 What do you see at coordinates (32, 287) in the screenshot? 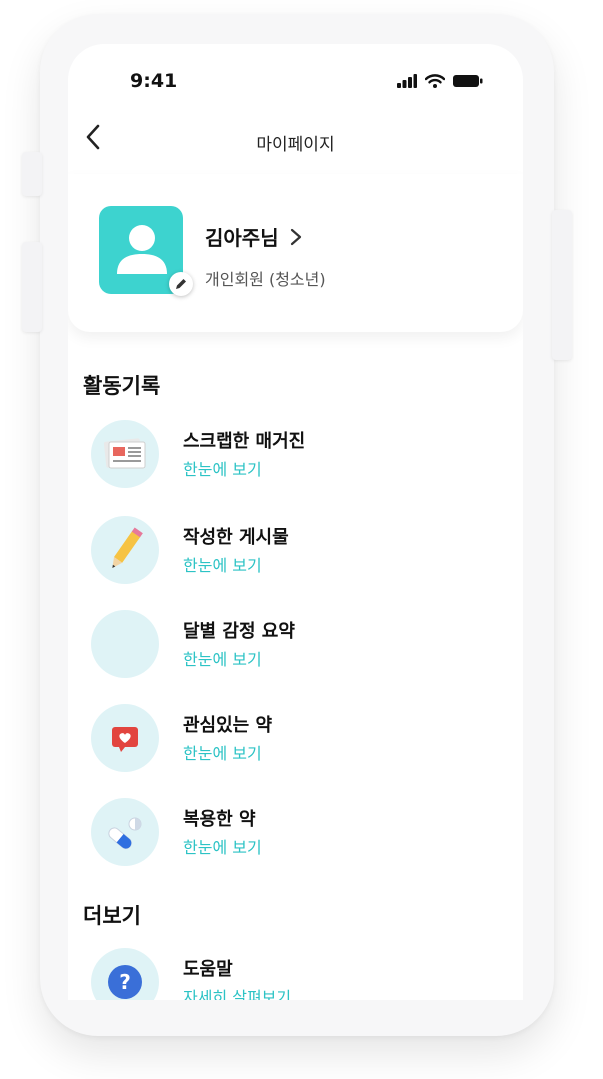
I see `phone-side-button-left-bottom` at bounding box center [32, 287].